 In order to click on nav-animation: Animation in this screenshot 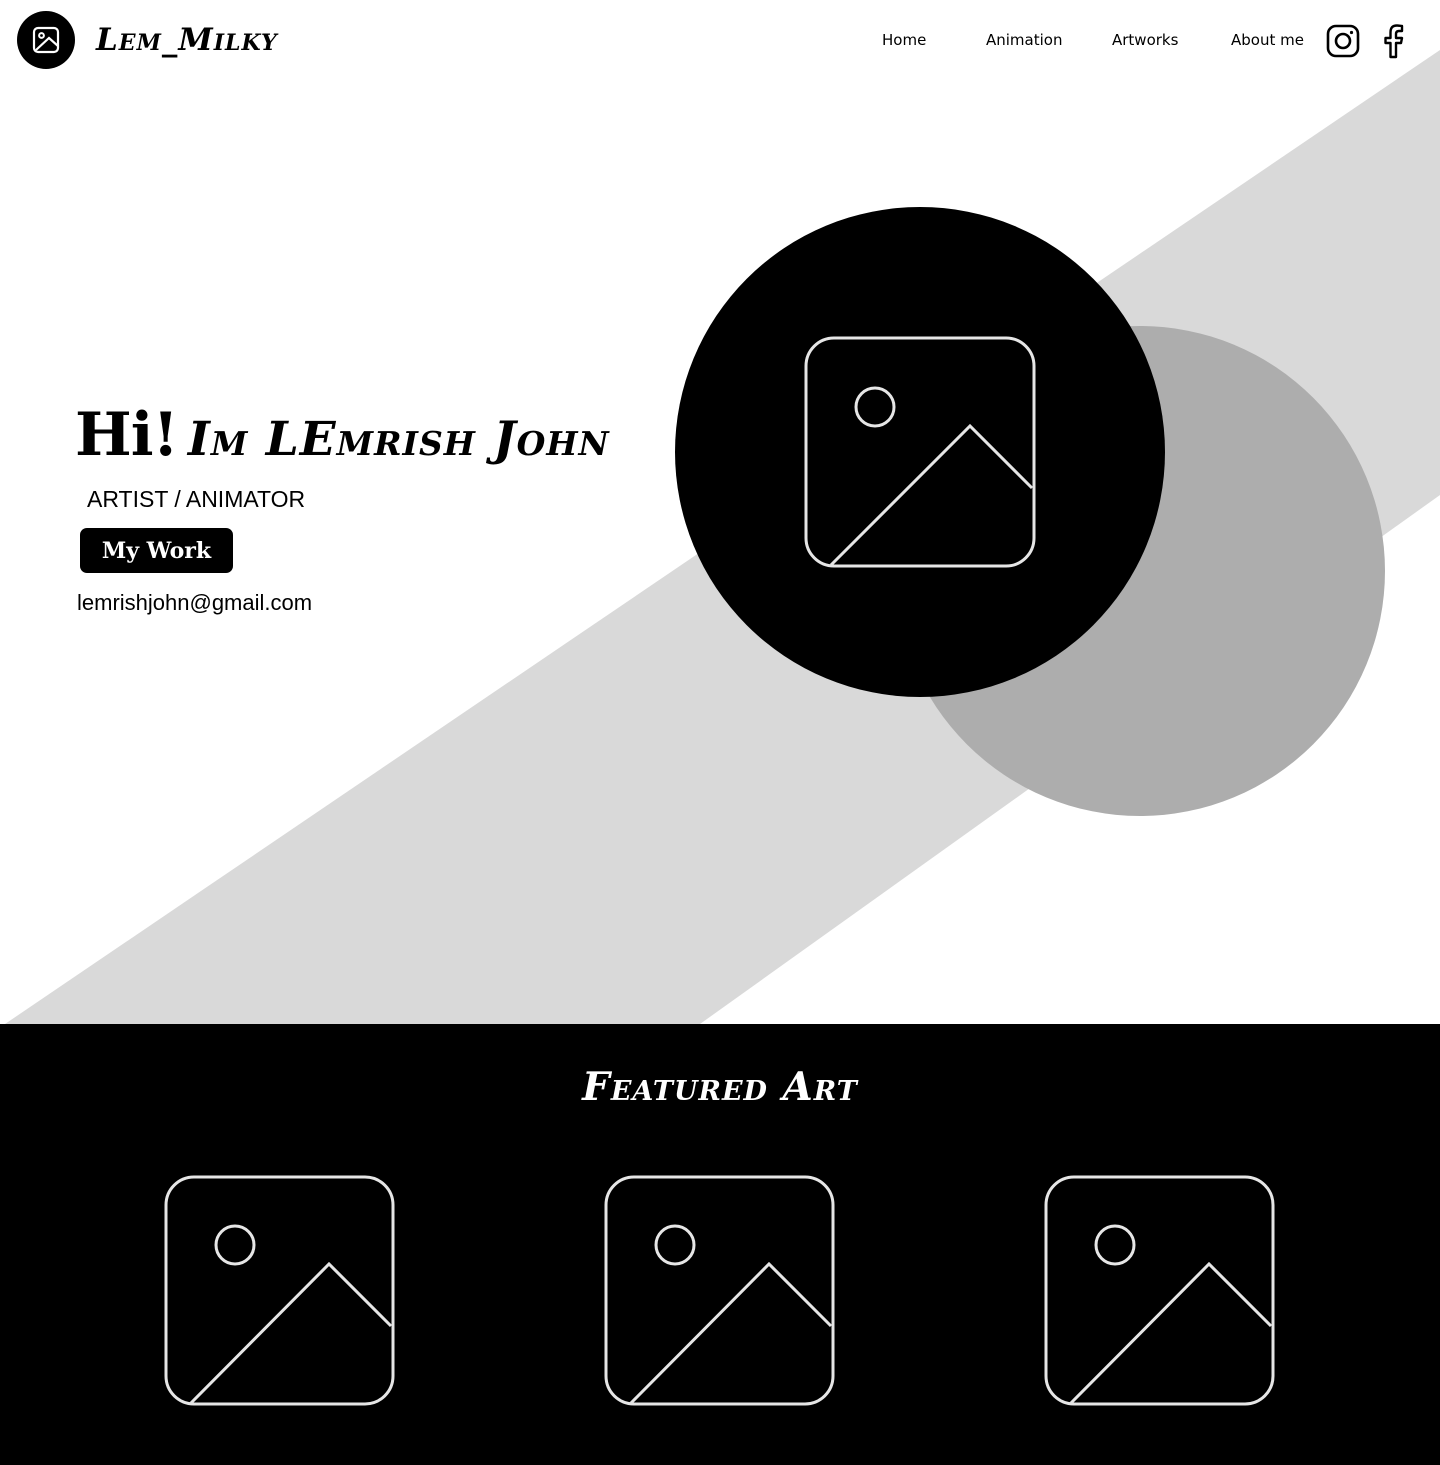, I will do `click(1024, 40)`.